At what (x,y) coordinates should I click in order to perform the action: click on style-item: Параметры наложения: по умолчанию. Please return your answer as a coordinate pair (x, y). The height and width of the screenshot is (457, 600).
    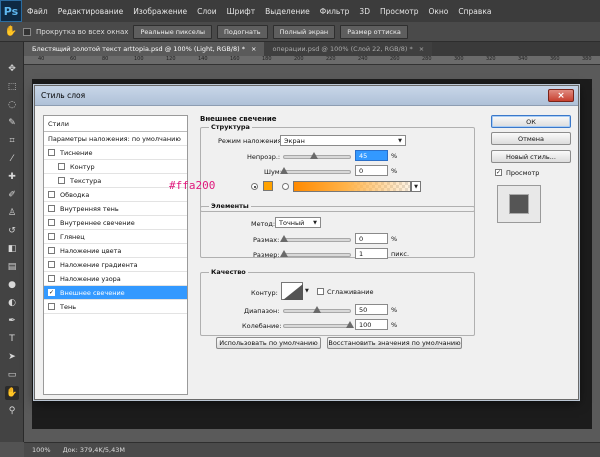
    Looking at the image, I should click on (115, 139).